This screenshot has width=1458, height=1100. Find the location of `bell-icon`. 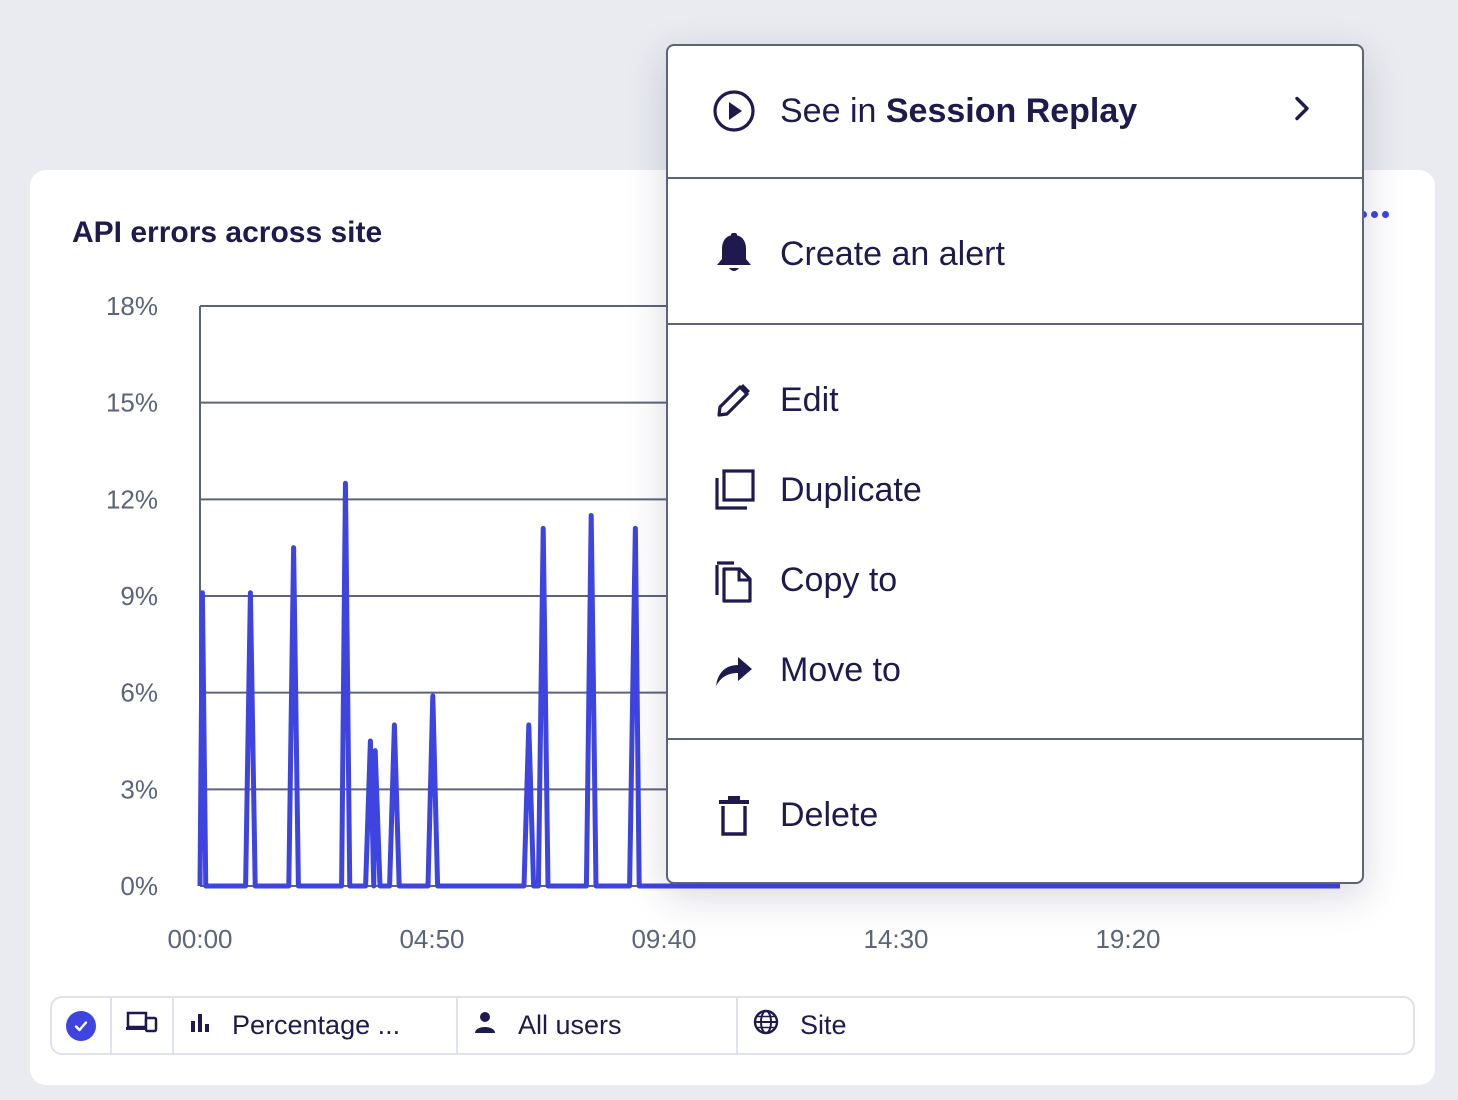

bell-icon is located at coordinates (734, 254).